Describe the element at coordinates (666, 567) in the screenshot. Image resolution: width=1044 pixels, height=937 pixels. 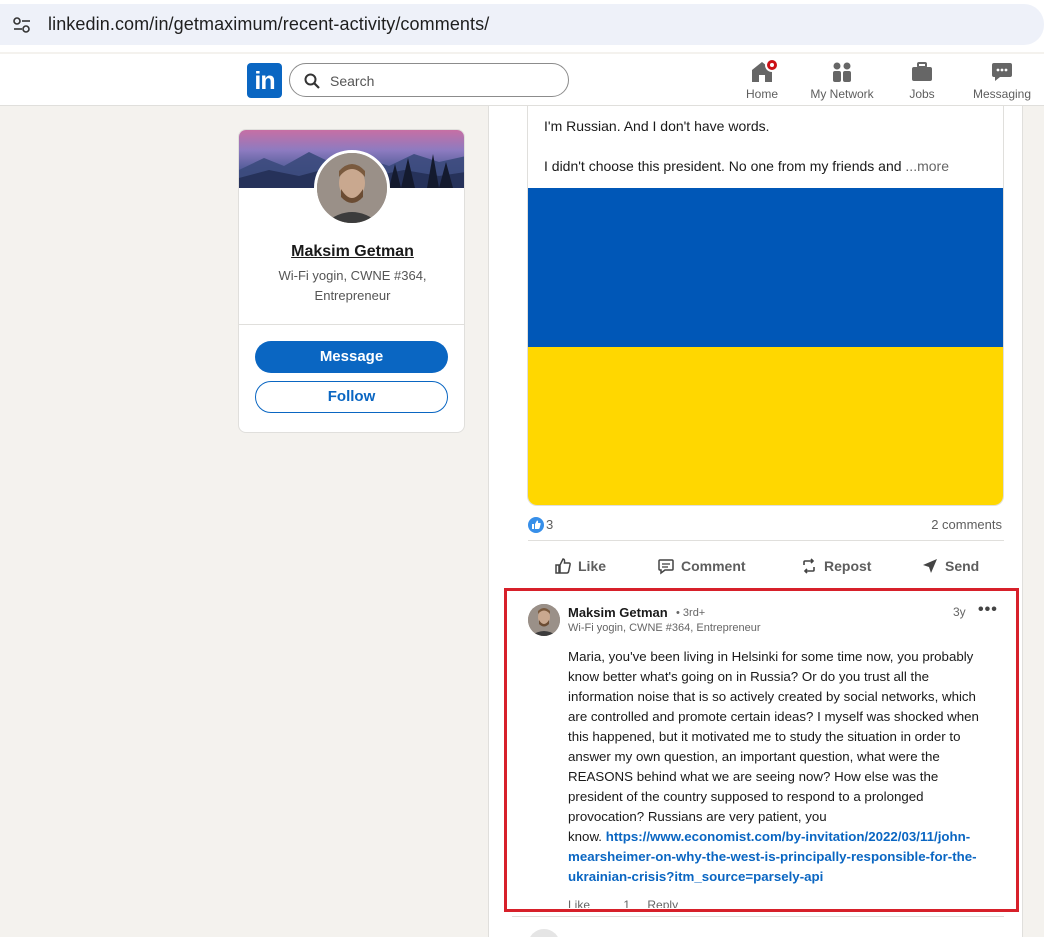
I see `comment-icon` at that location.